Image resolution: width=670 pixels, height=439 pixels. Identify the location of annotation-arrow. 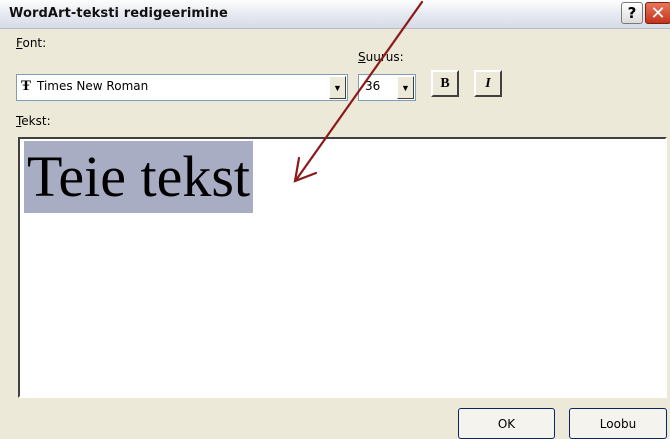
(358, 91).